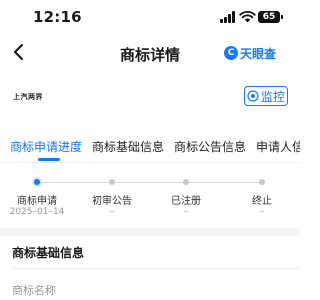 The image size is (320, 300). Describe the element at coordinates (34, 290) in the screenshot. I see `trademark-name-label: 商标名称` at that location.